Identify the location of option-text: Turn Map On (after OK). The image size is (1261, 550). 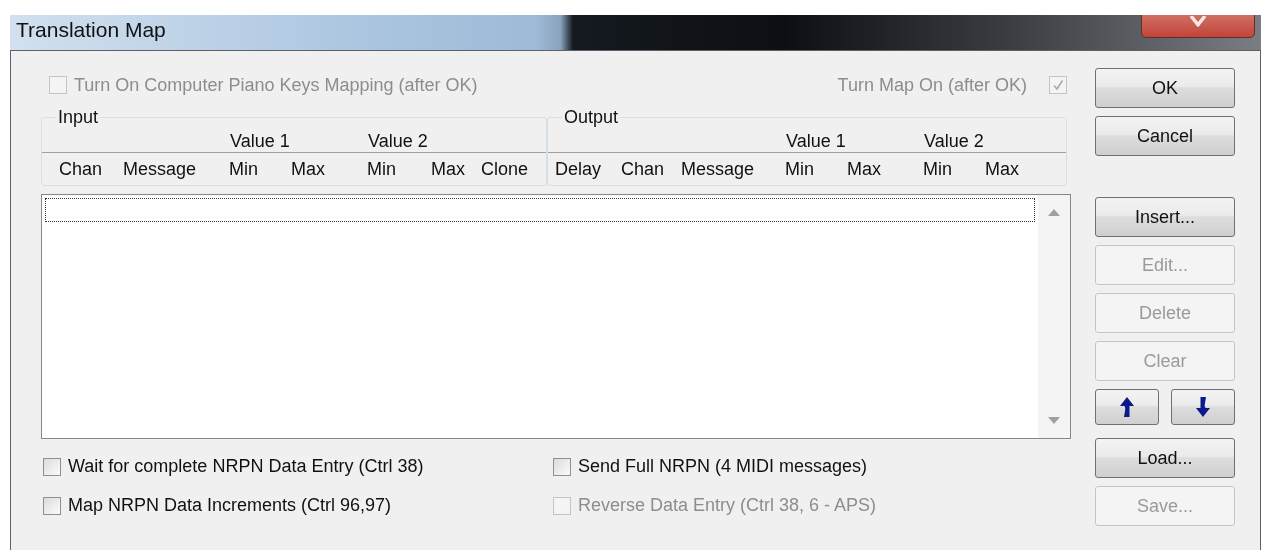
(932, 85).